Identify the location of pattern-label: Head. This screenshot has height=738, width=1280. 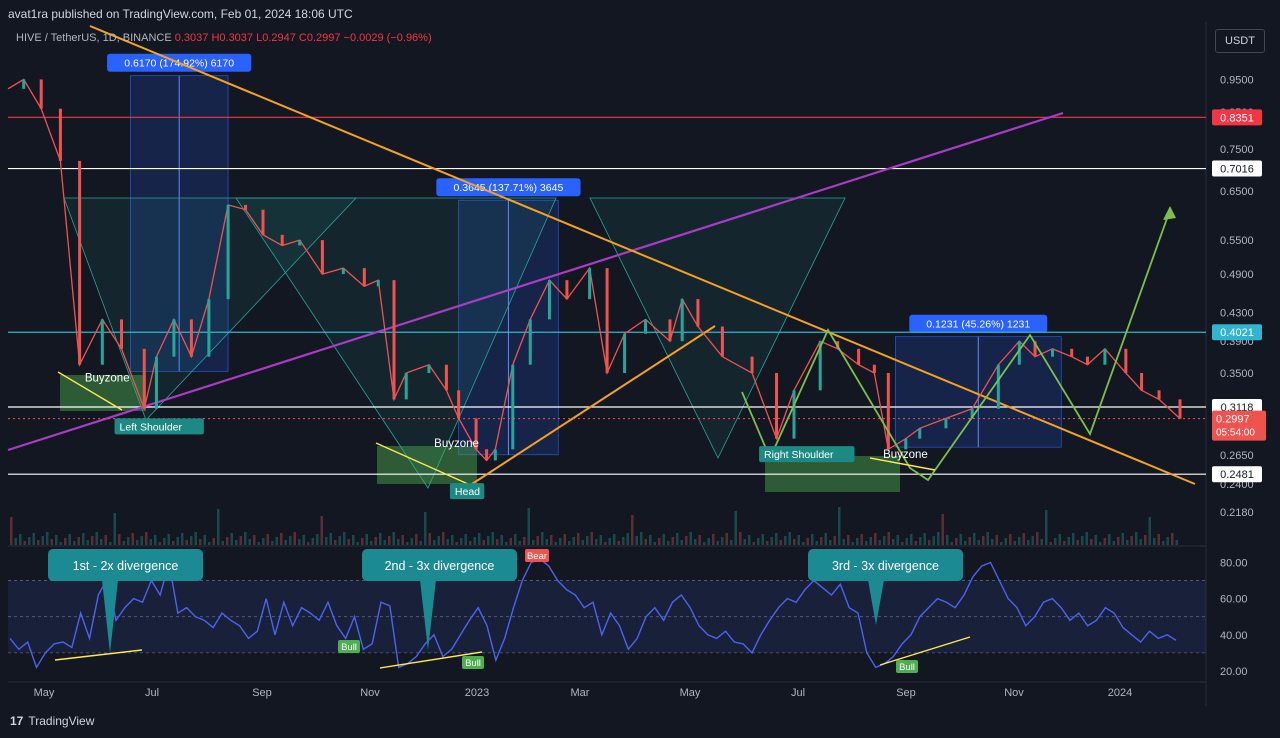
(467, 492).